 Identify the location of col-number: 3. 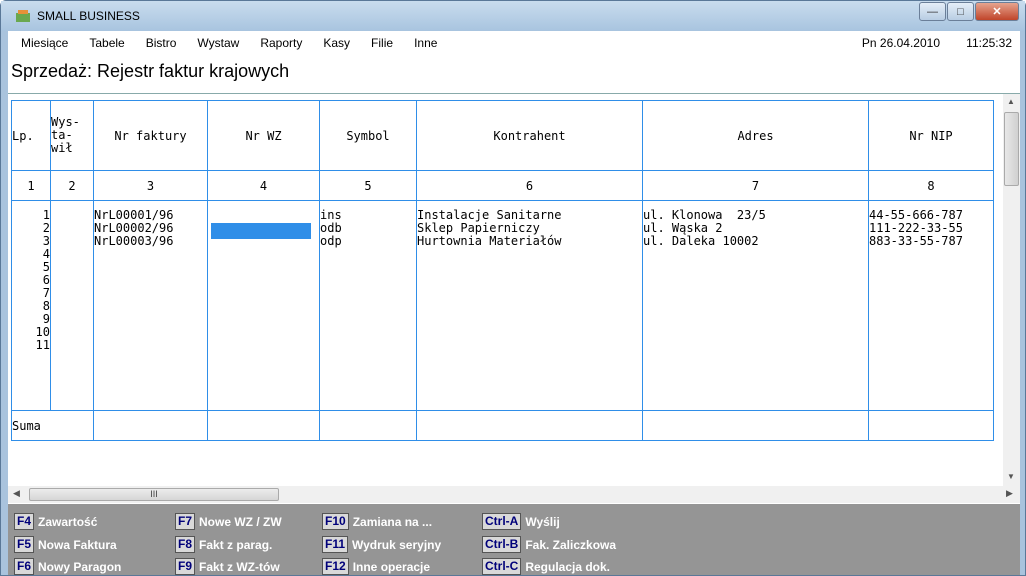
(150, 185).